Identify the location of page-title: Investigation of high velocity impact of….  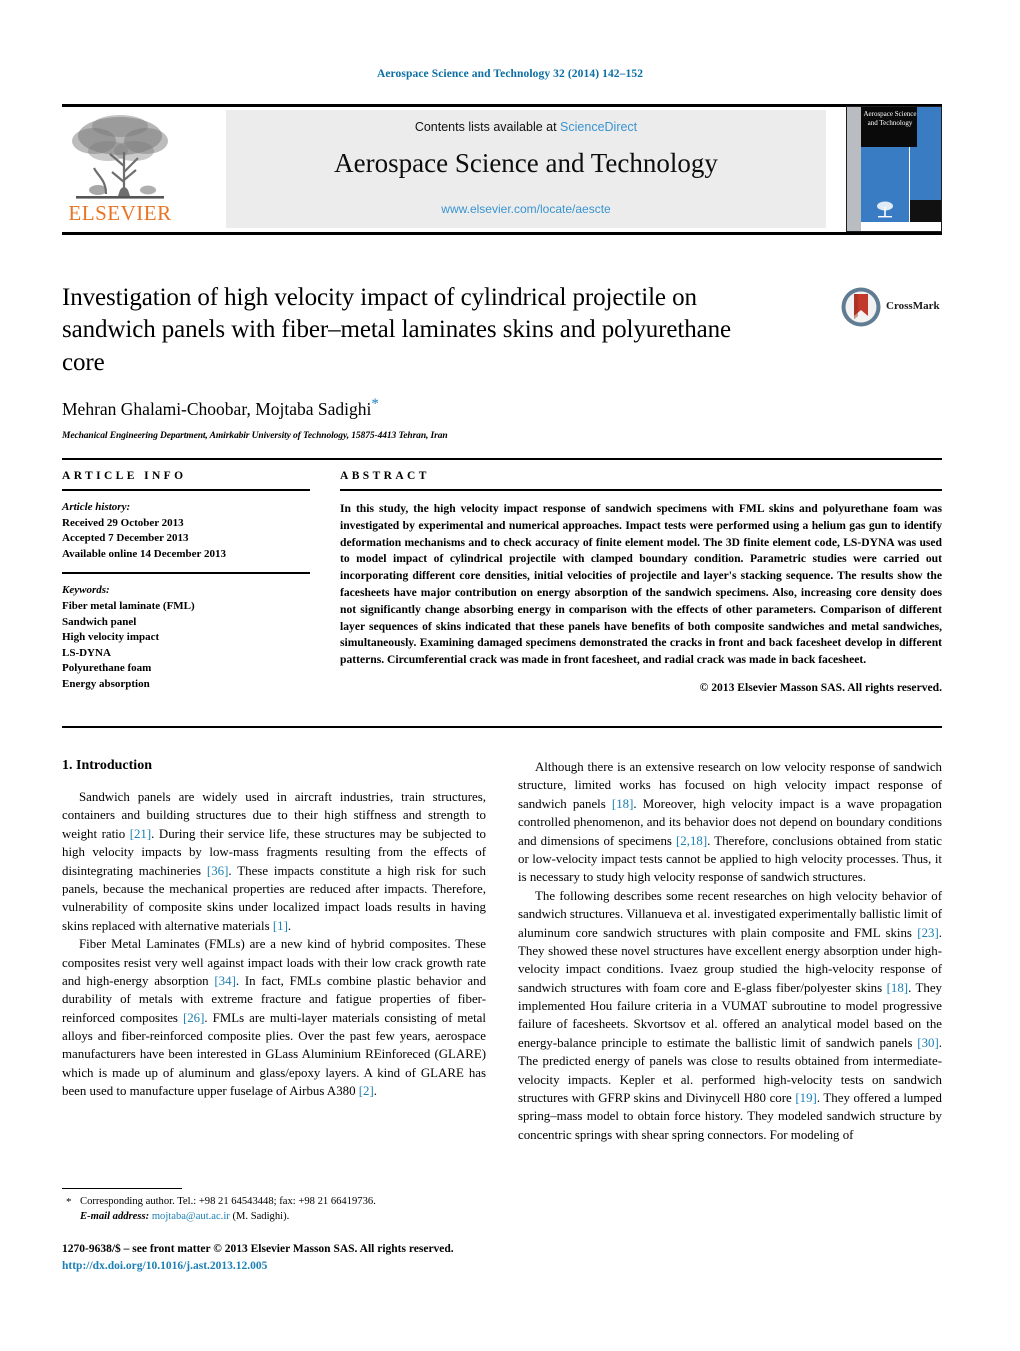
(397, 330).